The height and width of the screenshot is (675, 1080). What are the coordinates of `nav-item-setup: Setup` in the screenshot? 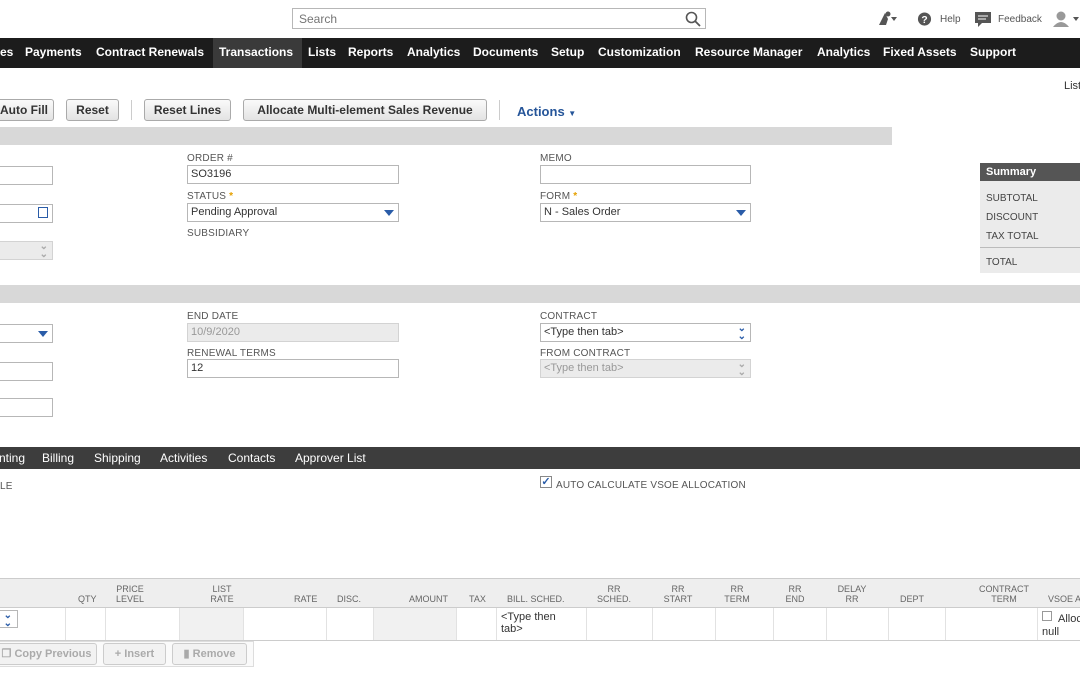 It's located at (567, 53).